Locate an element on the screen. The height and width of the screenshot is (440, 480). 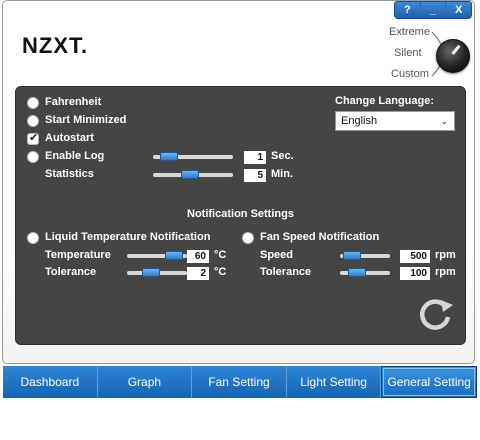
speed-label: Speed is located at coordinates (277, 255).